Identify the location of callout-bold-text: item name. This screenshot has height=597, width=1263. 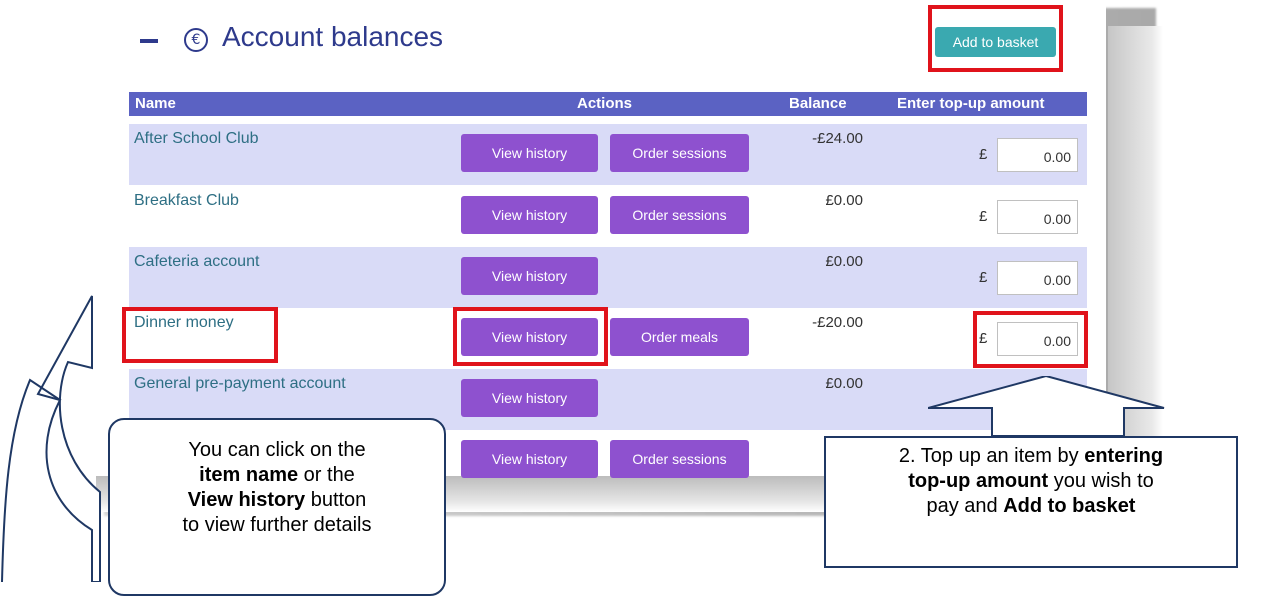
(249, 475).